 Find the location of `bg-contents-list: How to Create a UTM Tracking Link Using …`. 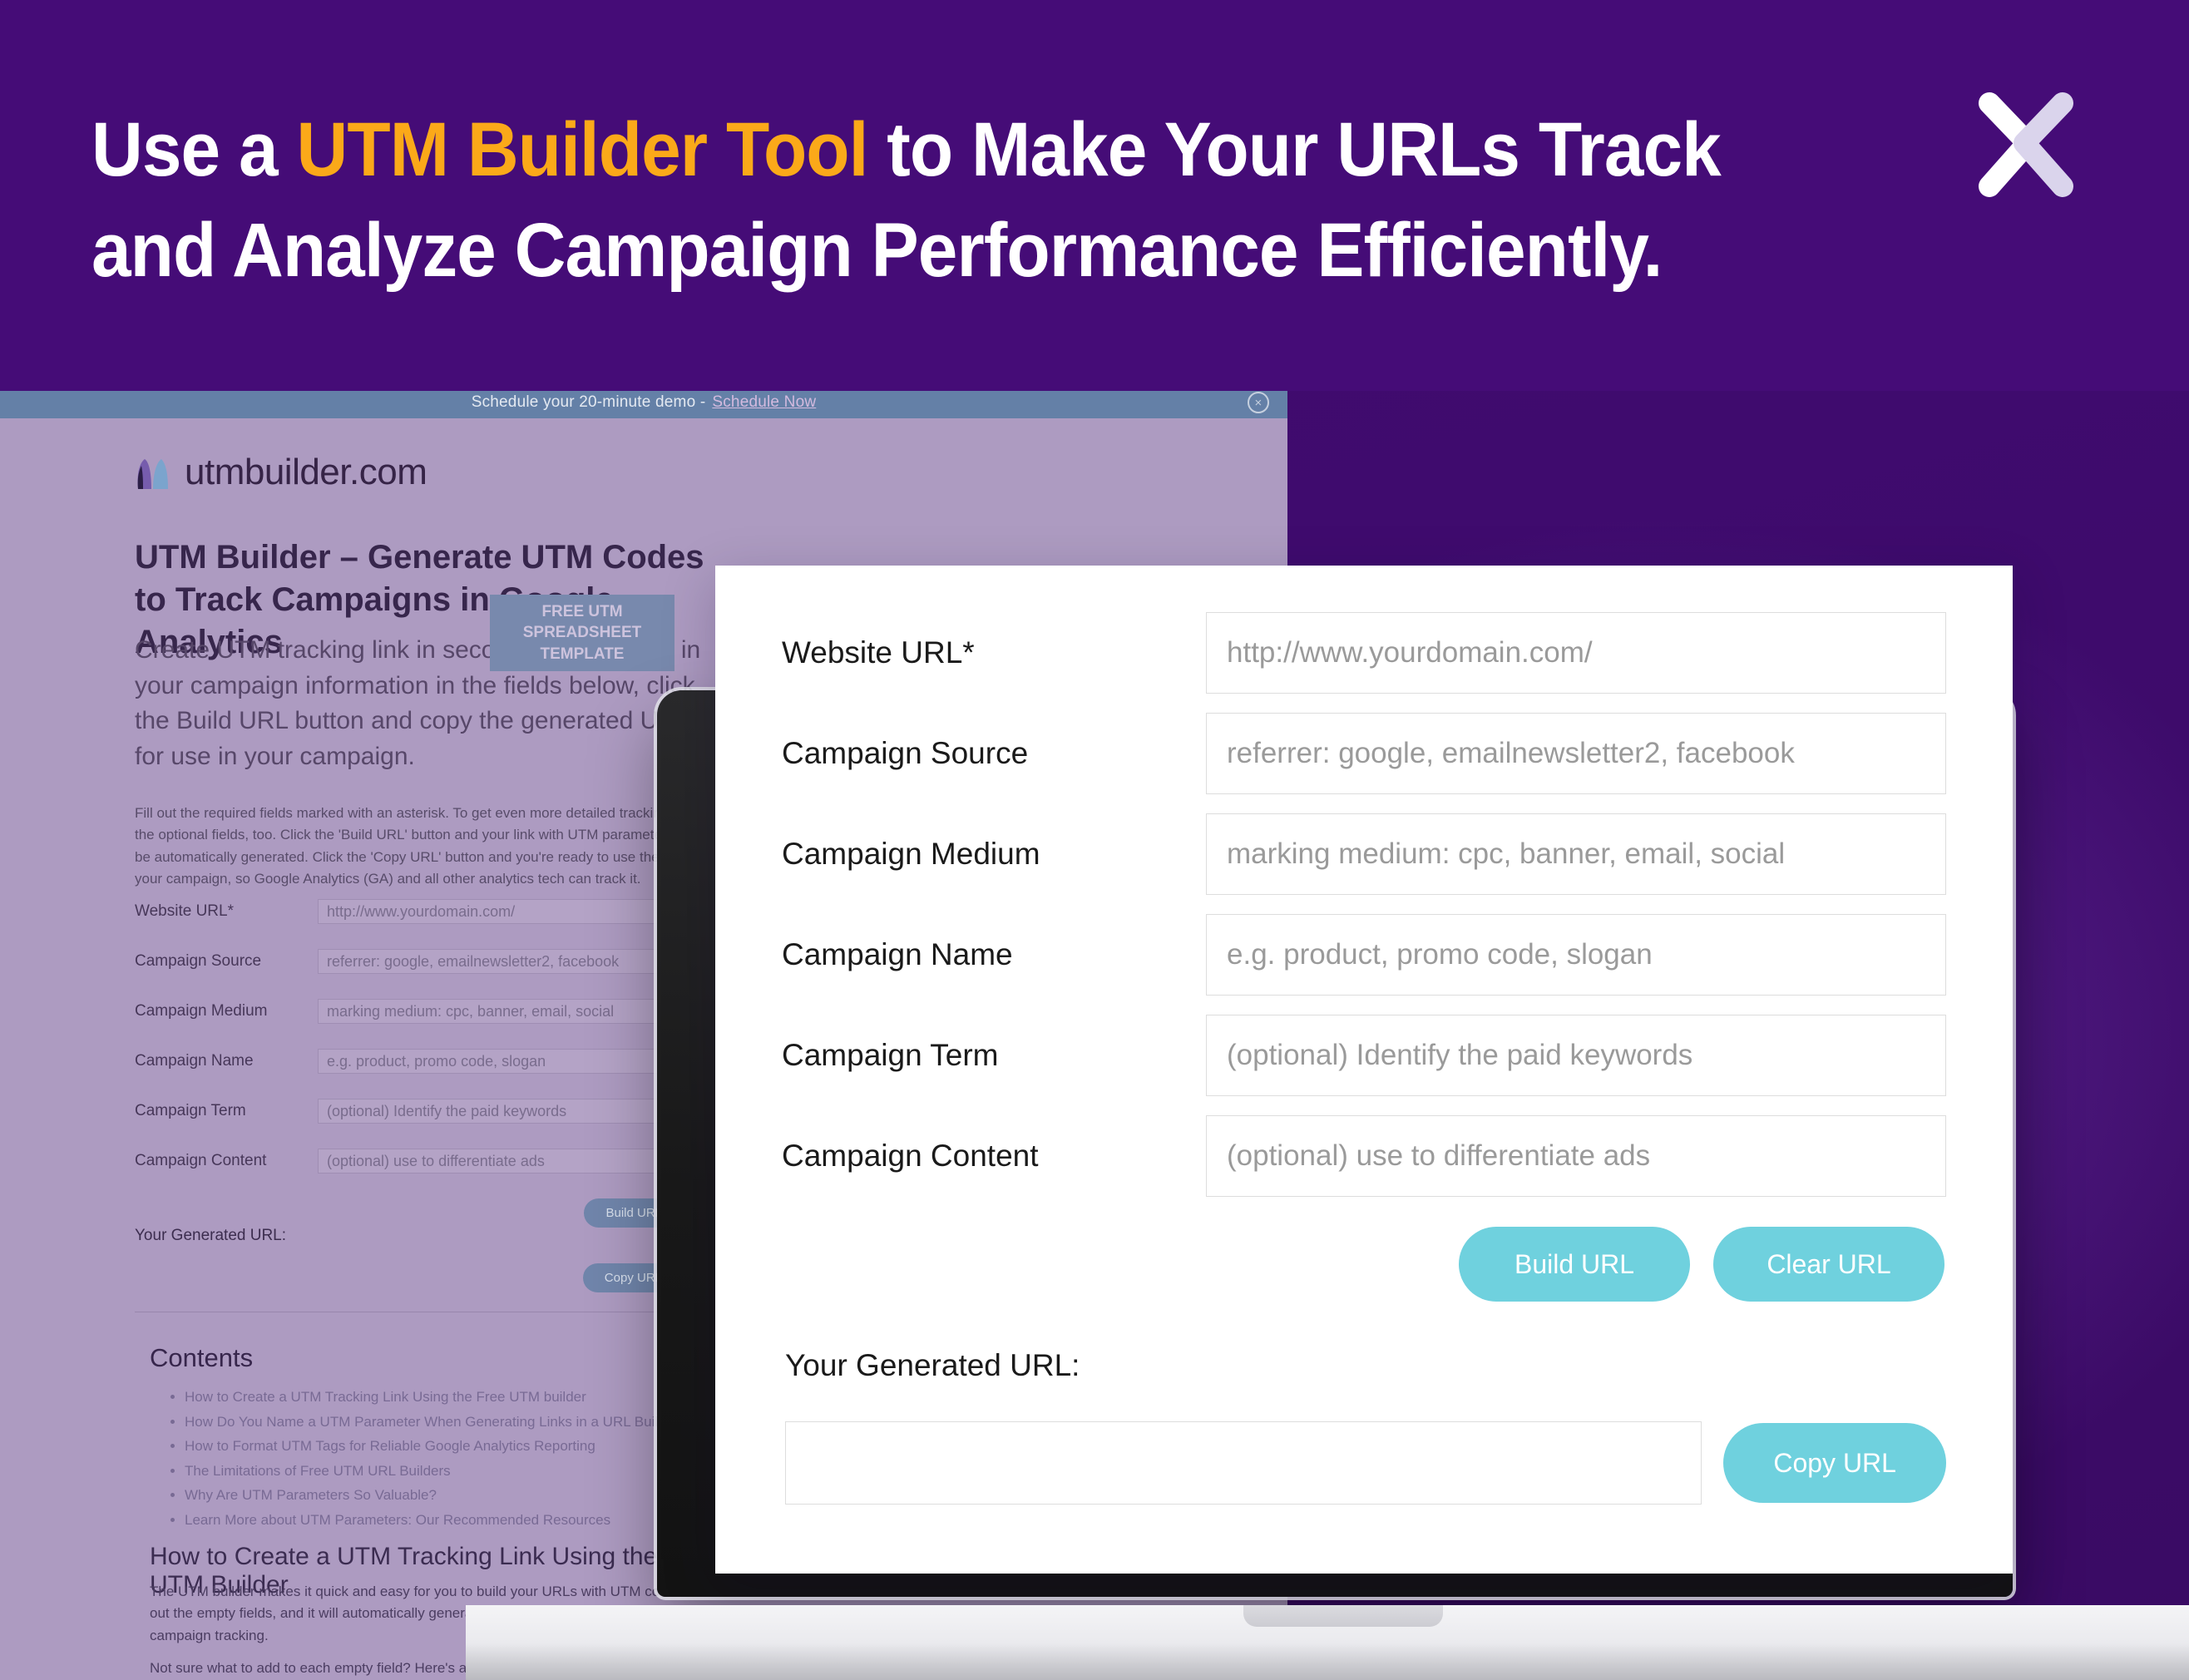

bg-contents-list: How to Create a UTM Tracking Link Using … is located at coordinates (451, 1458).